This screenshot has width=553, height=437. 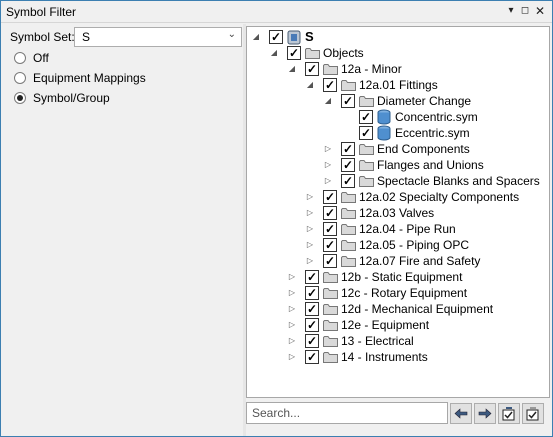 I want to click on tree-node-label: 12a.07 Fire and Safety, so click(x=420, y=261).